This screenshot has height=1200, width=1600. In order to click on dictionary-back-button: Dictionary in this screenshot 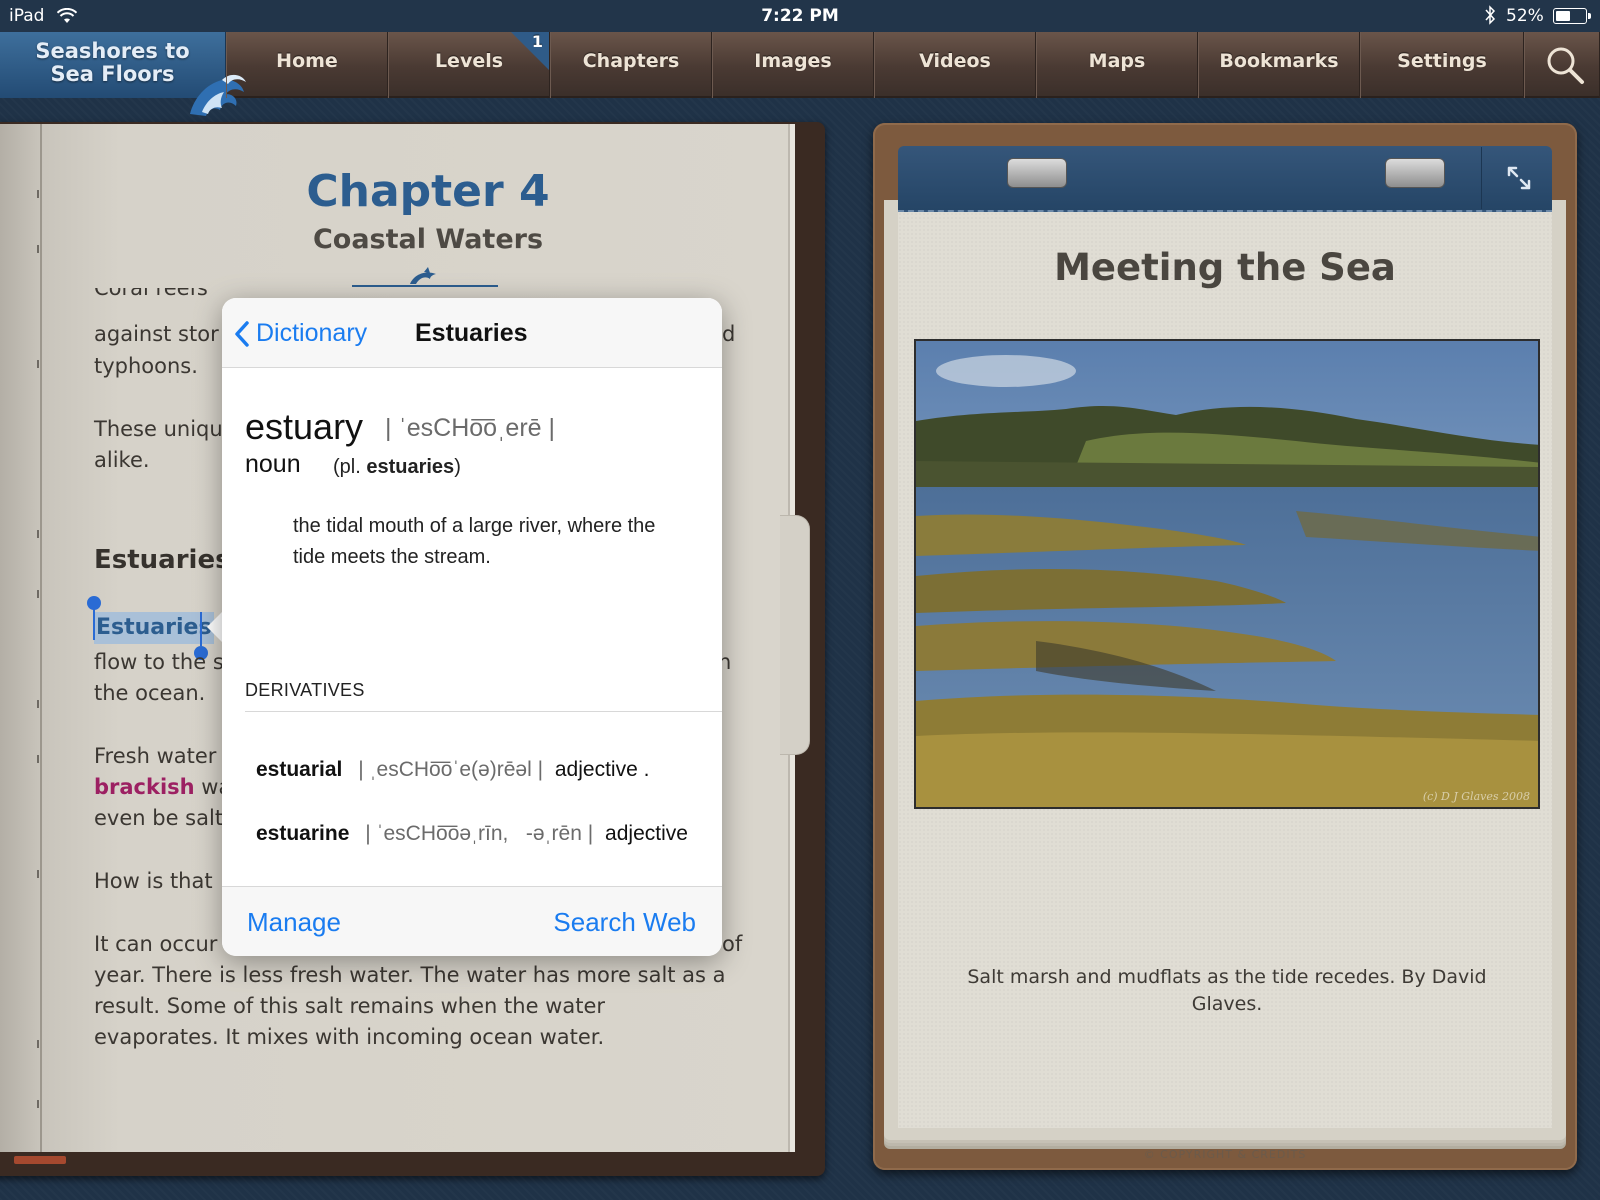, I will do `click(300, 333)`.